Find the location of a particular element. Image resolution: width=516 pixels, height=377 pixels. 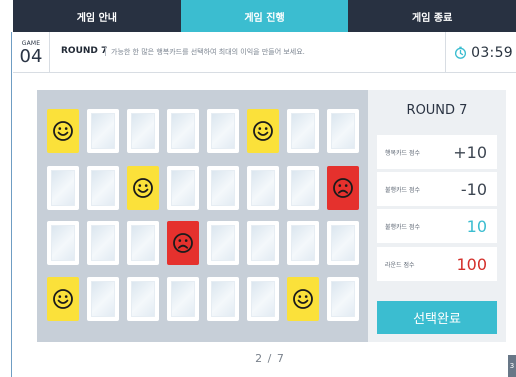

timer: 03:59 is located at coordinates (480, 52).